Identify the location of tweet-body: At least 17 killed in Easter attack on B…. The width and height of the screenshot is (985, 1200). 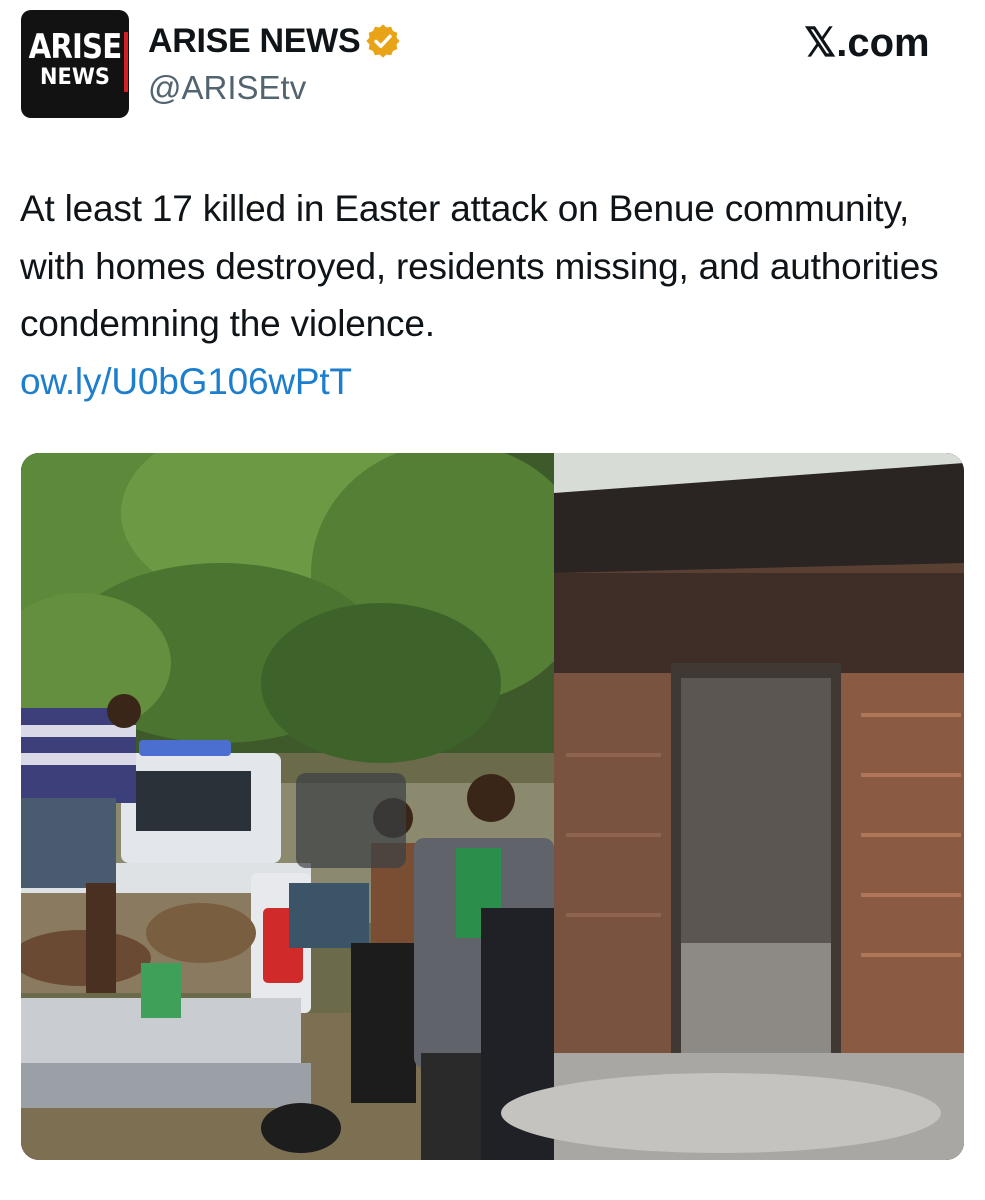
(479, 266).